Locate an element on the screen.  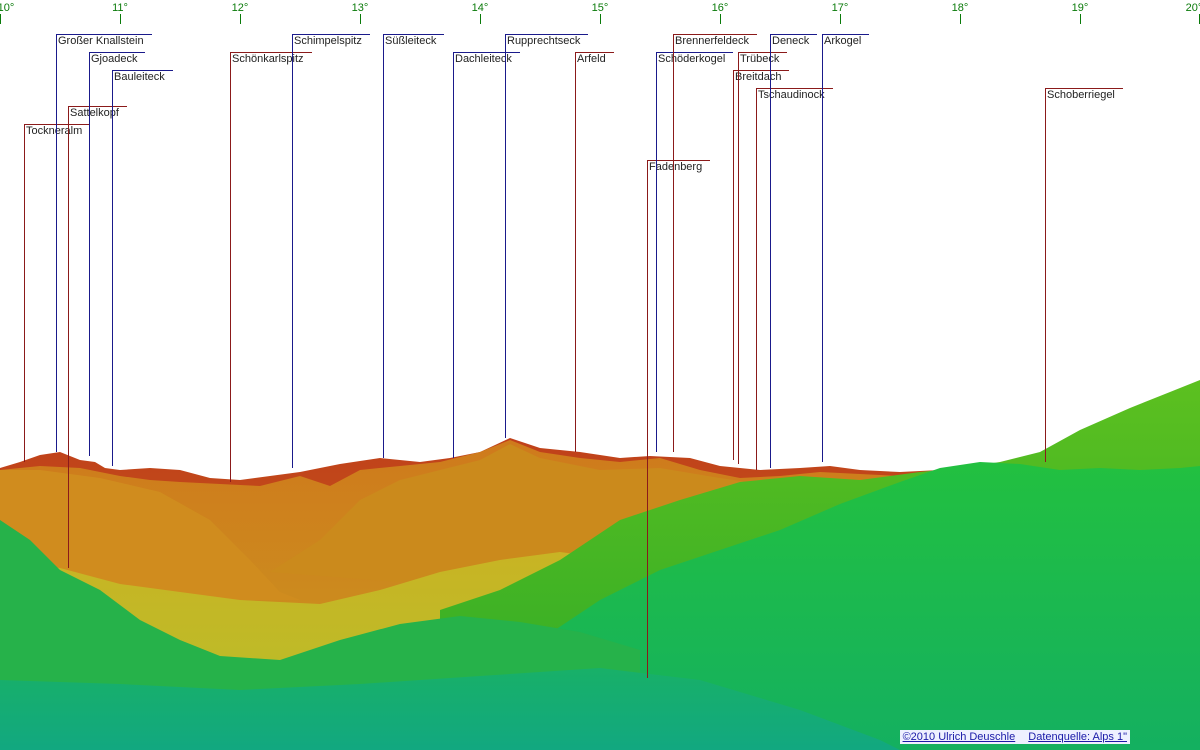
peak-label: Großer Knallstein is located at coordinates (104, 40).